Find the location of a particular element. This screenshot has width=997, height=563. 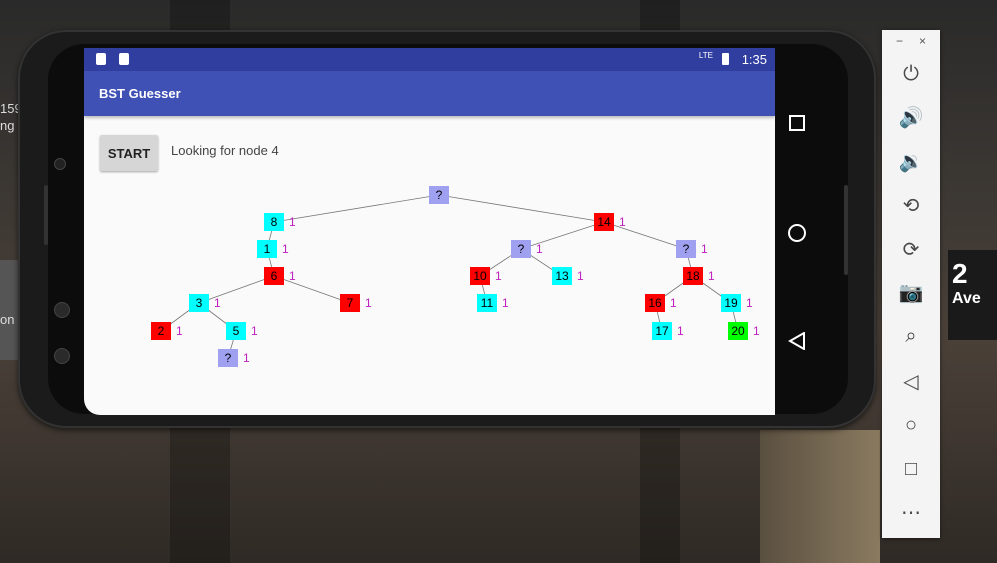

tree-node-n3: 3 is located at coordinates (199, 303).